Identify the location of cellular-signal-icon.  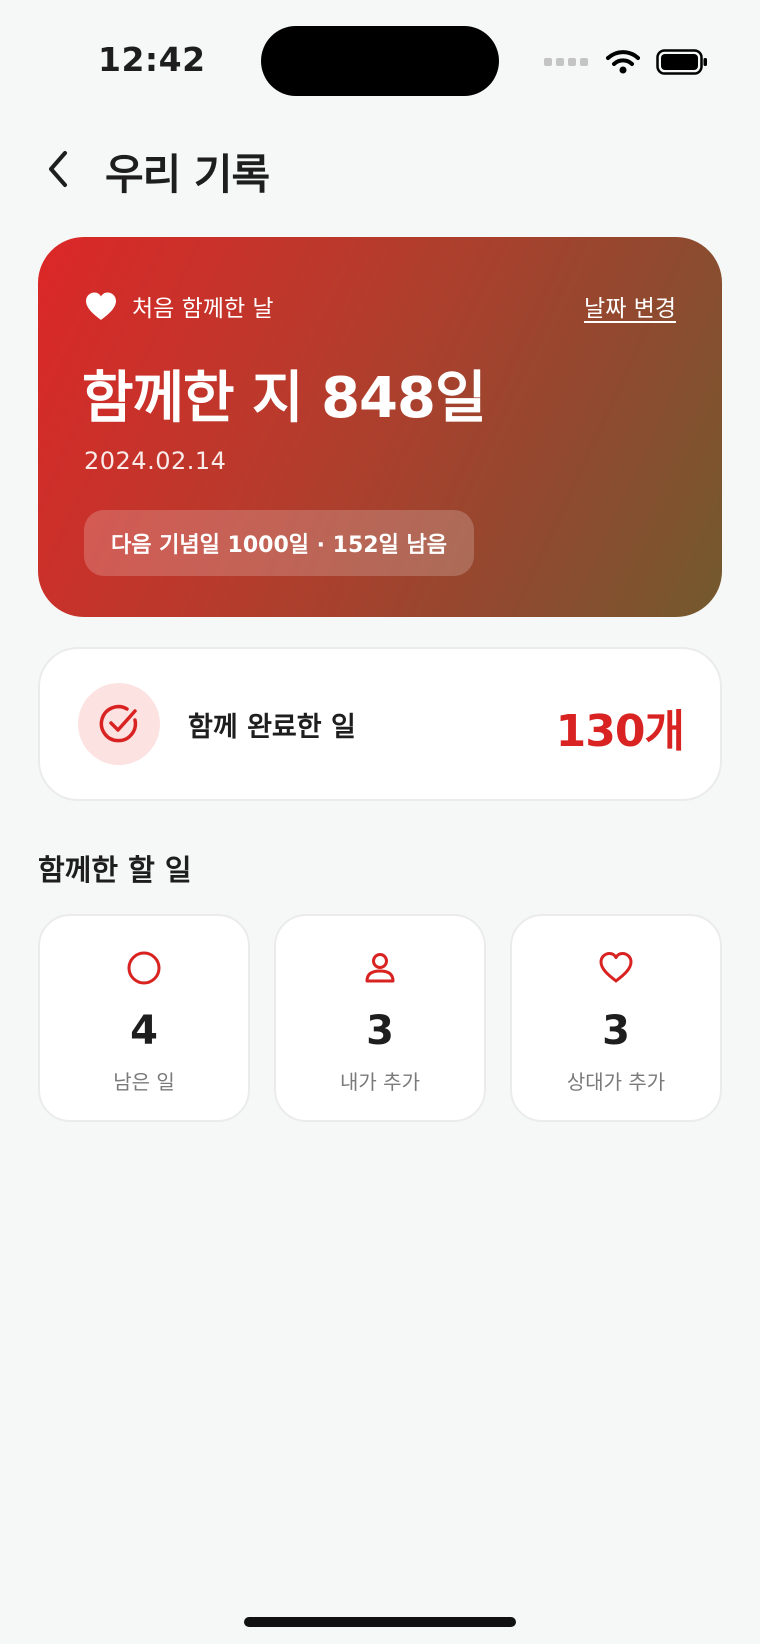
(566, 62).